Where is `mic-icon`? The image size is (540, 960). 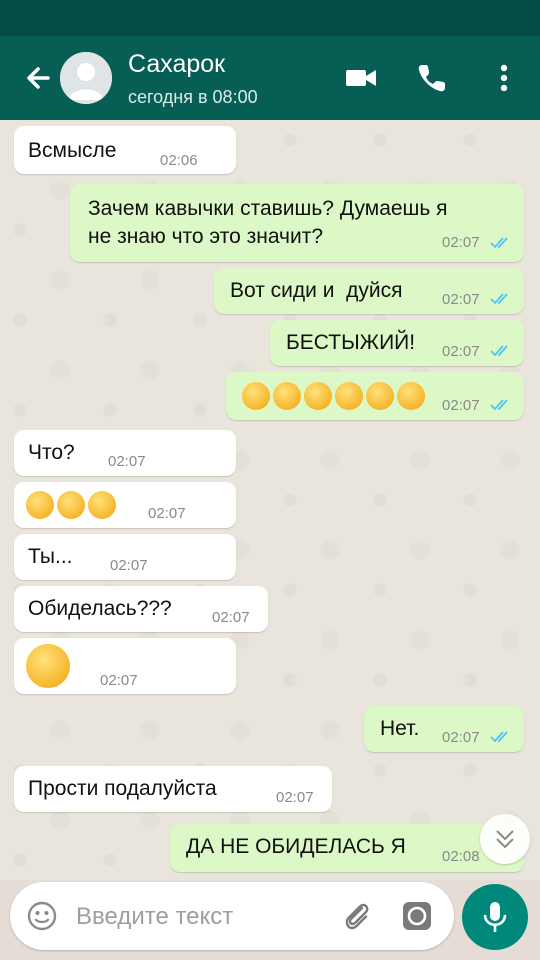 mic-icon is located at coordinates (495, 917).